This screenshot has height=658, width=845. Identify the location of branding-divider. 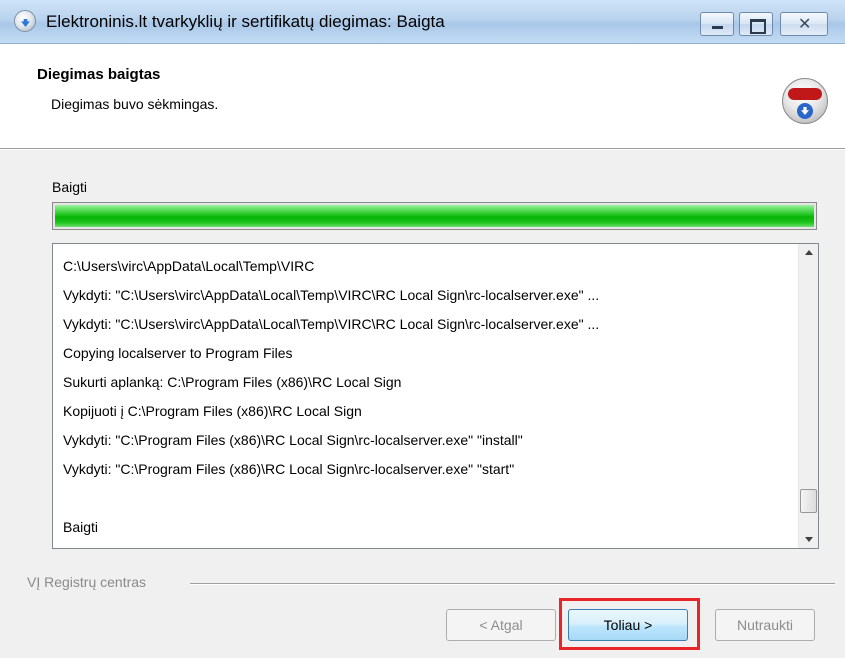
(512, 584).